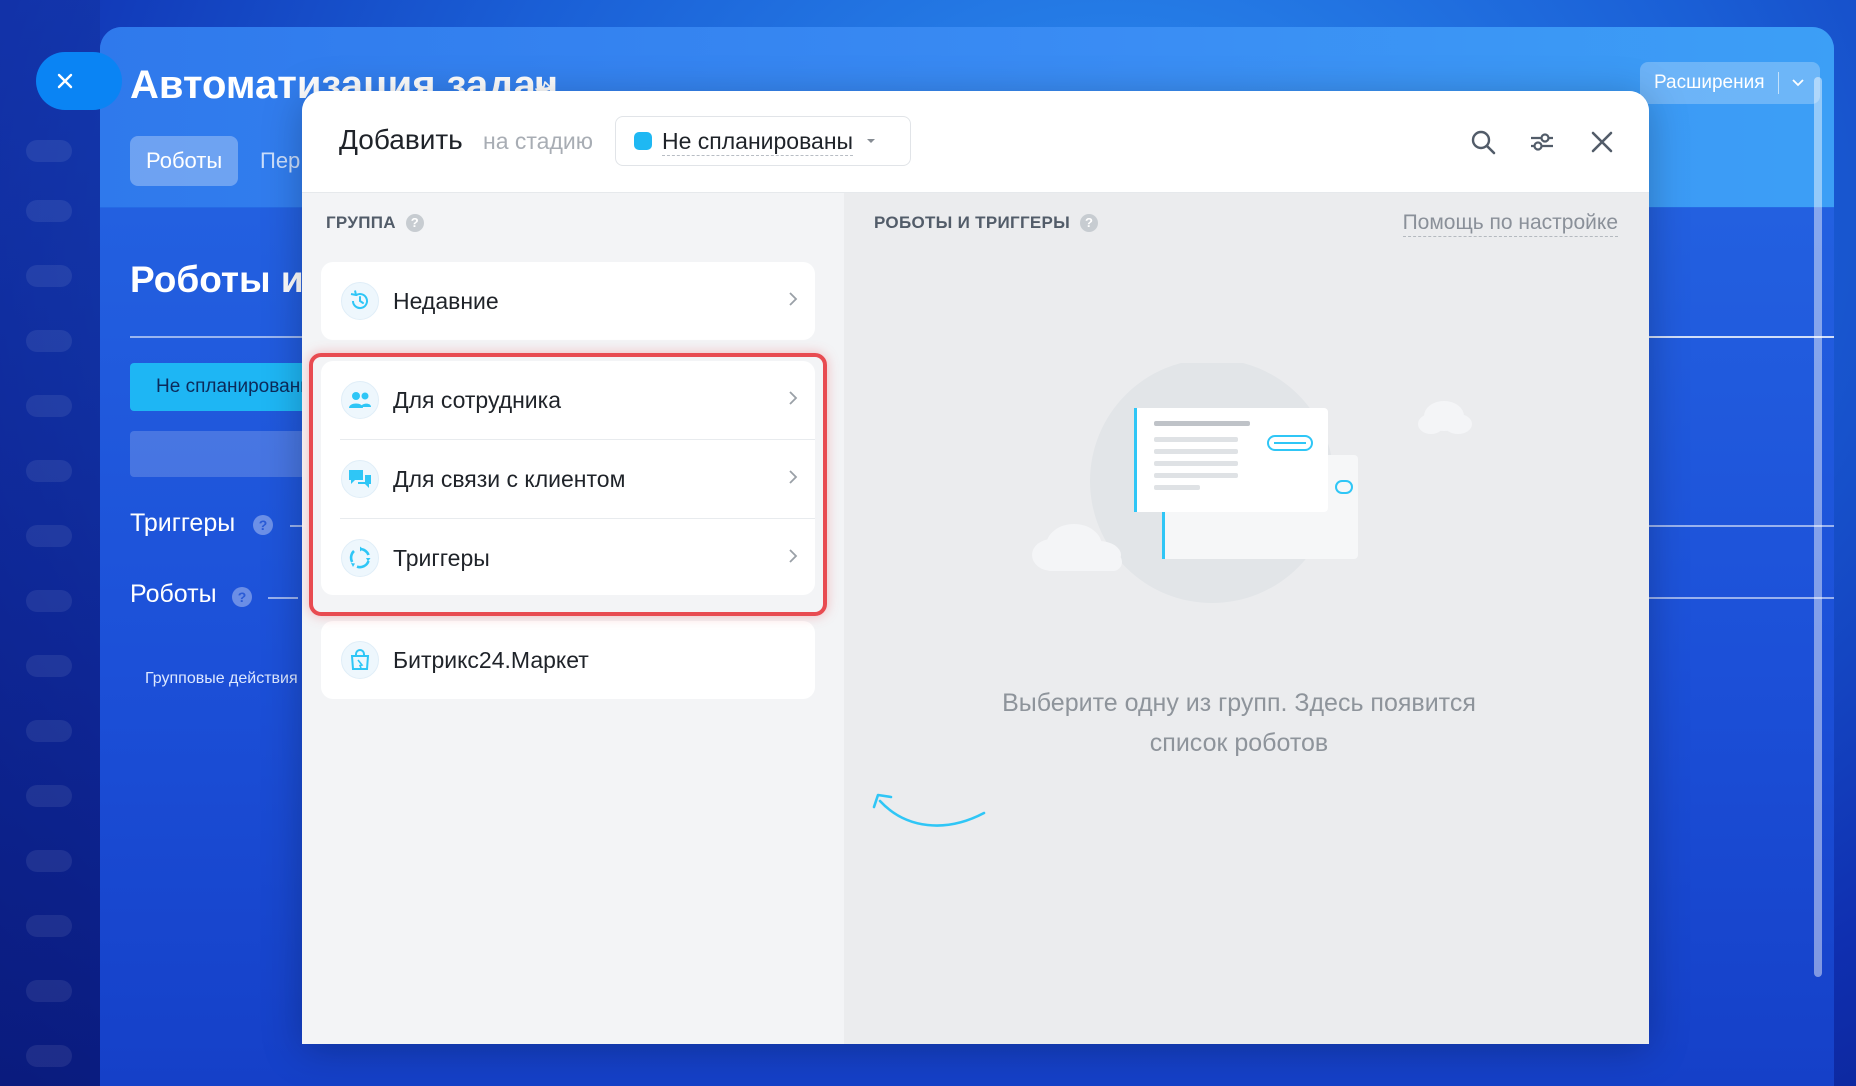 The width and height of the screenshot is (1856, 1086). What do you see at coordinates (643, 141) in the screenshot?
I see `stage-color-dot` at bounding box center [643, 141].